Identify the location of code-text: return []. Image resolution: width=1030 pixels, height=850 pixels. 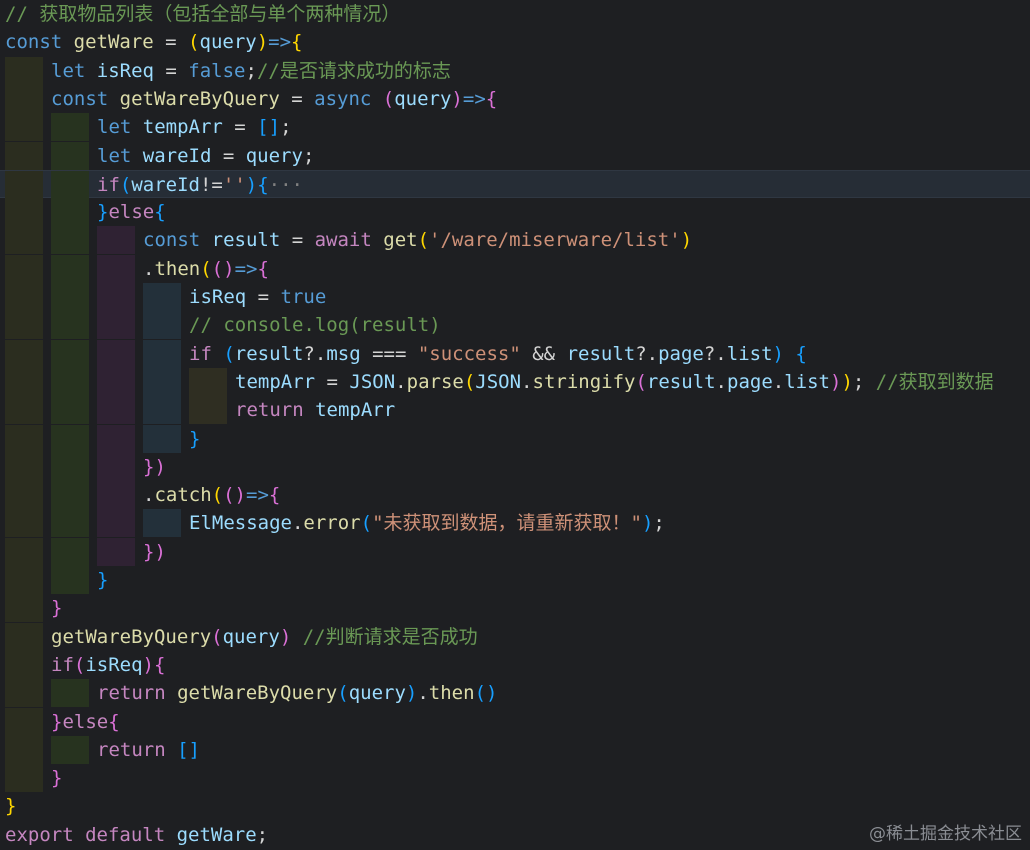
(148, 750).